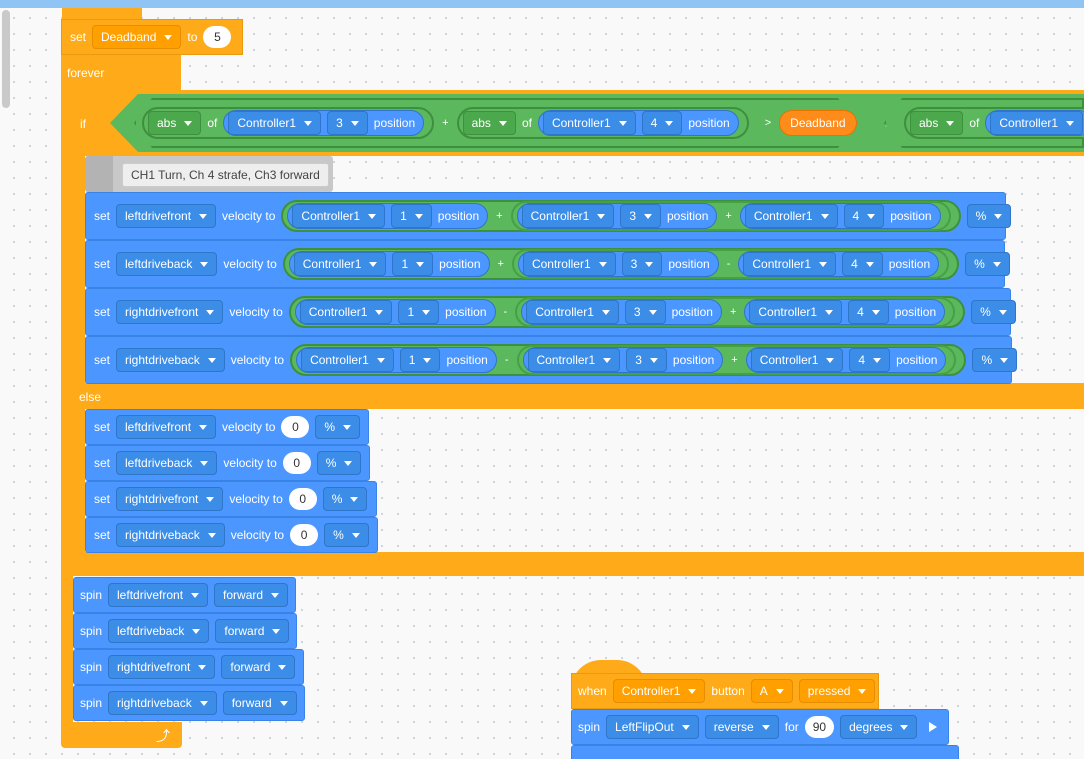 This screenshot has height=759, width=1084. What do you see at coordinates (227, 427) in the screenshot?
I see `set-velocity-zero-block: set leftdrivefront velocity to 0%` at bounding box center [227, 427].